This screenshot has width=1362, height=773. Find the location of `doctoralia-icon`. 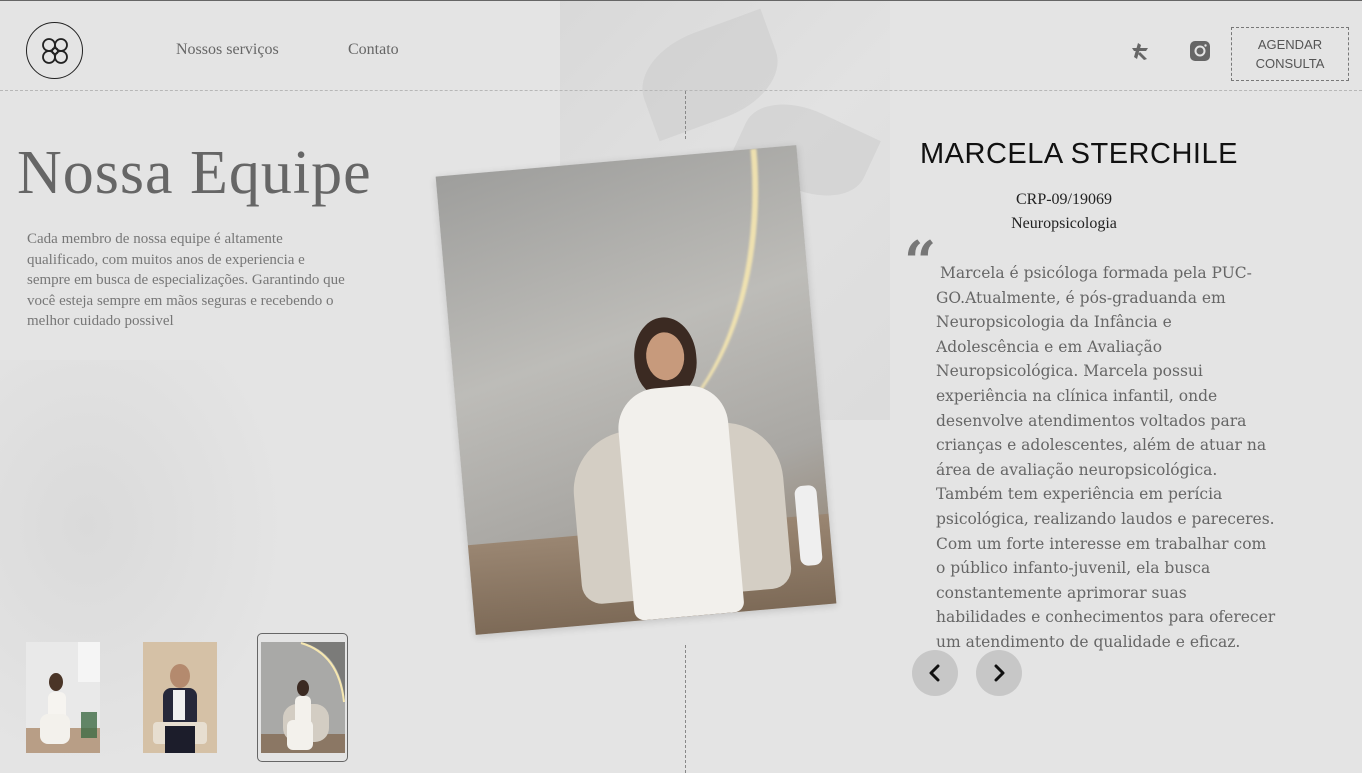

doctoralia-icon is located at coordinates (1140, 51).